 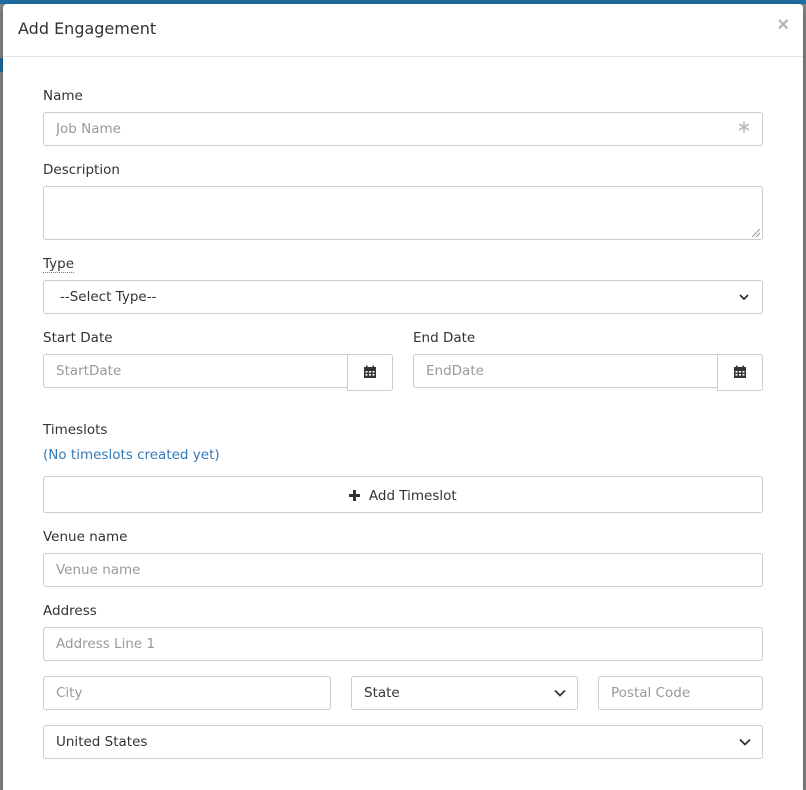 What do you see at coordinates (403, 742) in the screenshot?
I see `country-select: United States` at bounding box center [403, 742].